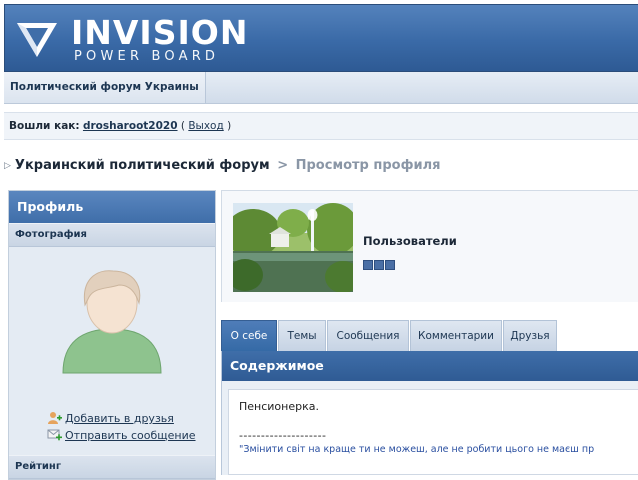 This screenshot has width=638, height=480. I want to click on breadcrumb-arrow-icon: ▷, so click(7, 166).